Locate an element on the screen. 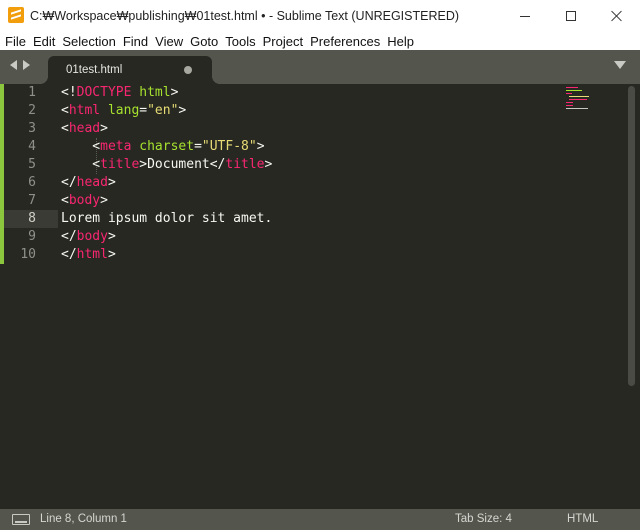 The image size is (640, 530). code-line: <head> is located at coordinates (166, 129).